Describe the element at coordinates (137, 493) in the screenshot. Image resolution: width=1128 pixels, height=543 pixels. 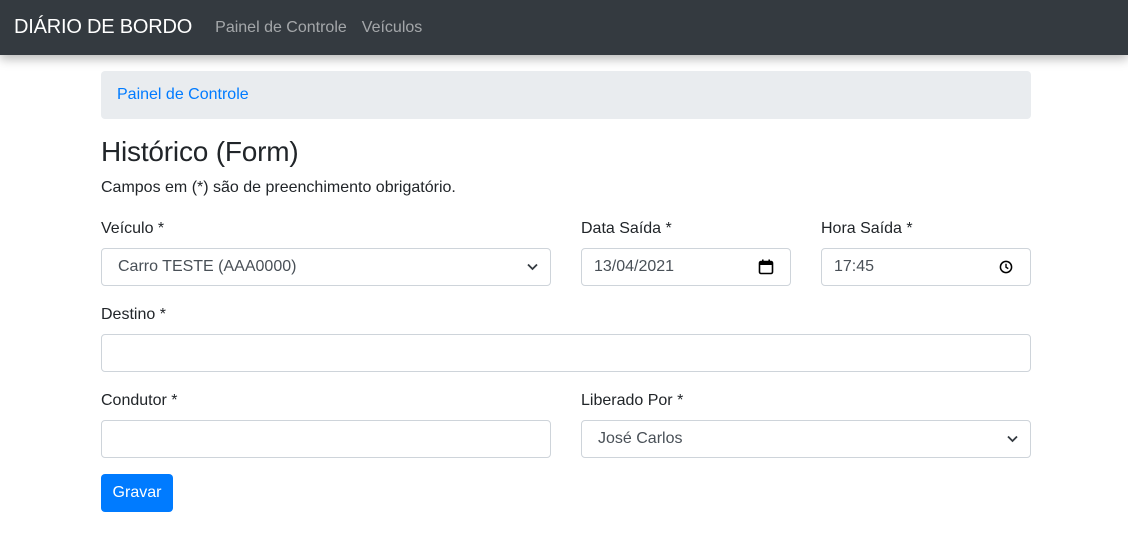
I see `gravar-button: Gravar` at that location.